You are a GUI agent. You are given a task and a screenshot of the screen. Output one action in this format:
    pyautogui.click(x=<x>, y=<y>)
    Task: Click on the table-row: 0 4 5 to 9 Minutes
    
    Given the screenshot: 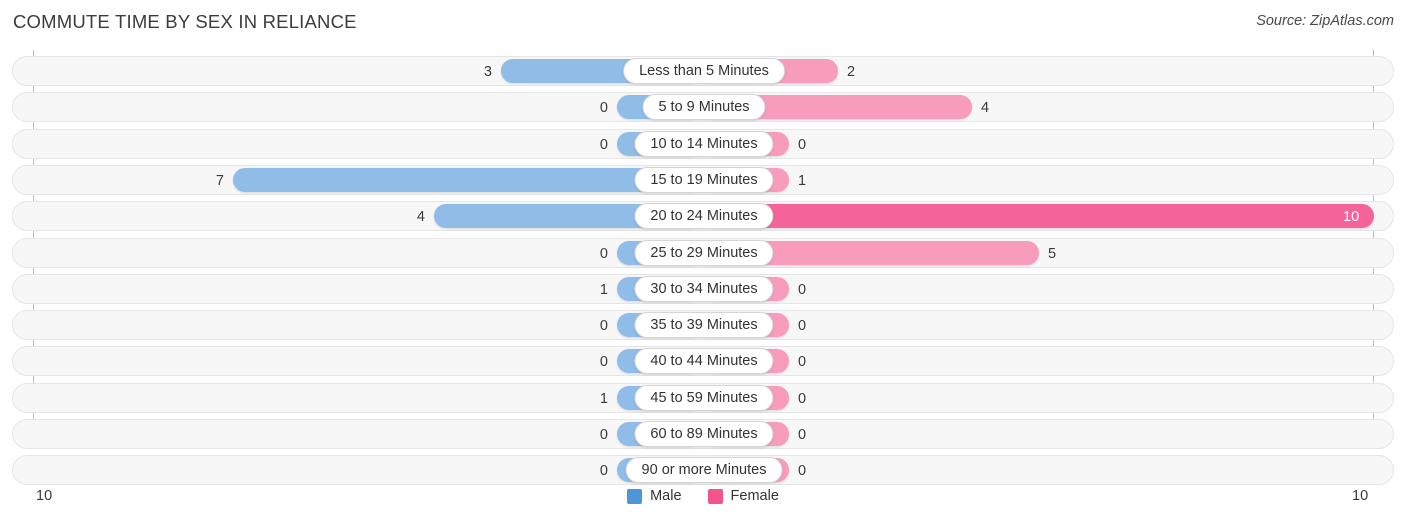 What is the action you would take?
    pyautogui.click(x=703, y=107)
    